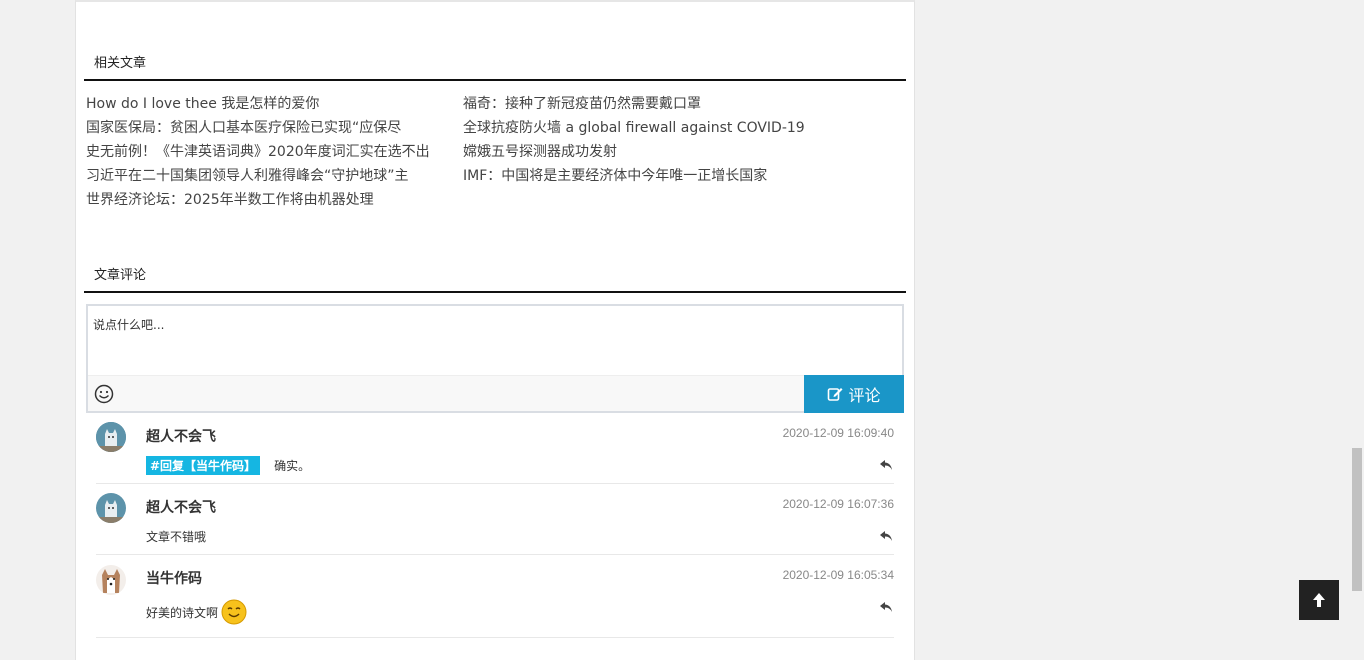 The width and height of the screenshot is (1364, 660). I want to click on arrow-up-icon, so click(1319, 600).